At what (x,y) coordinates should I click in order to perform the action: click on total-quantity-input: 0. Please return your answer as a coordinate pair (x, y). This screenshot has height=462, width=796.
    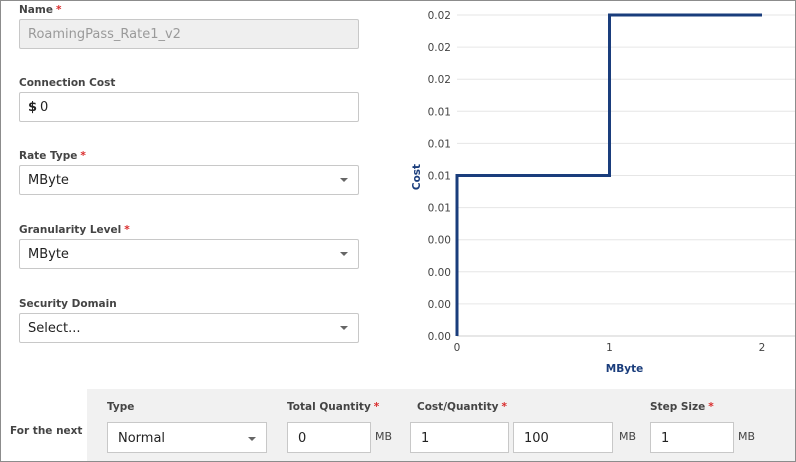
    Looking at the image, I should click on (329, 437).